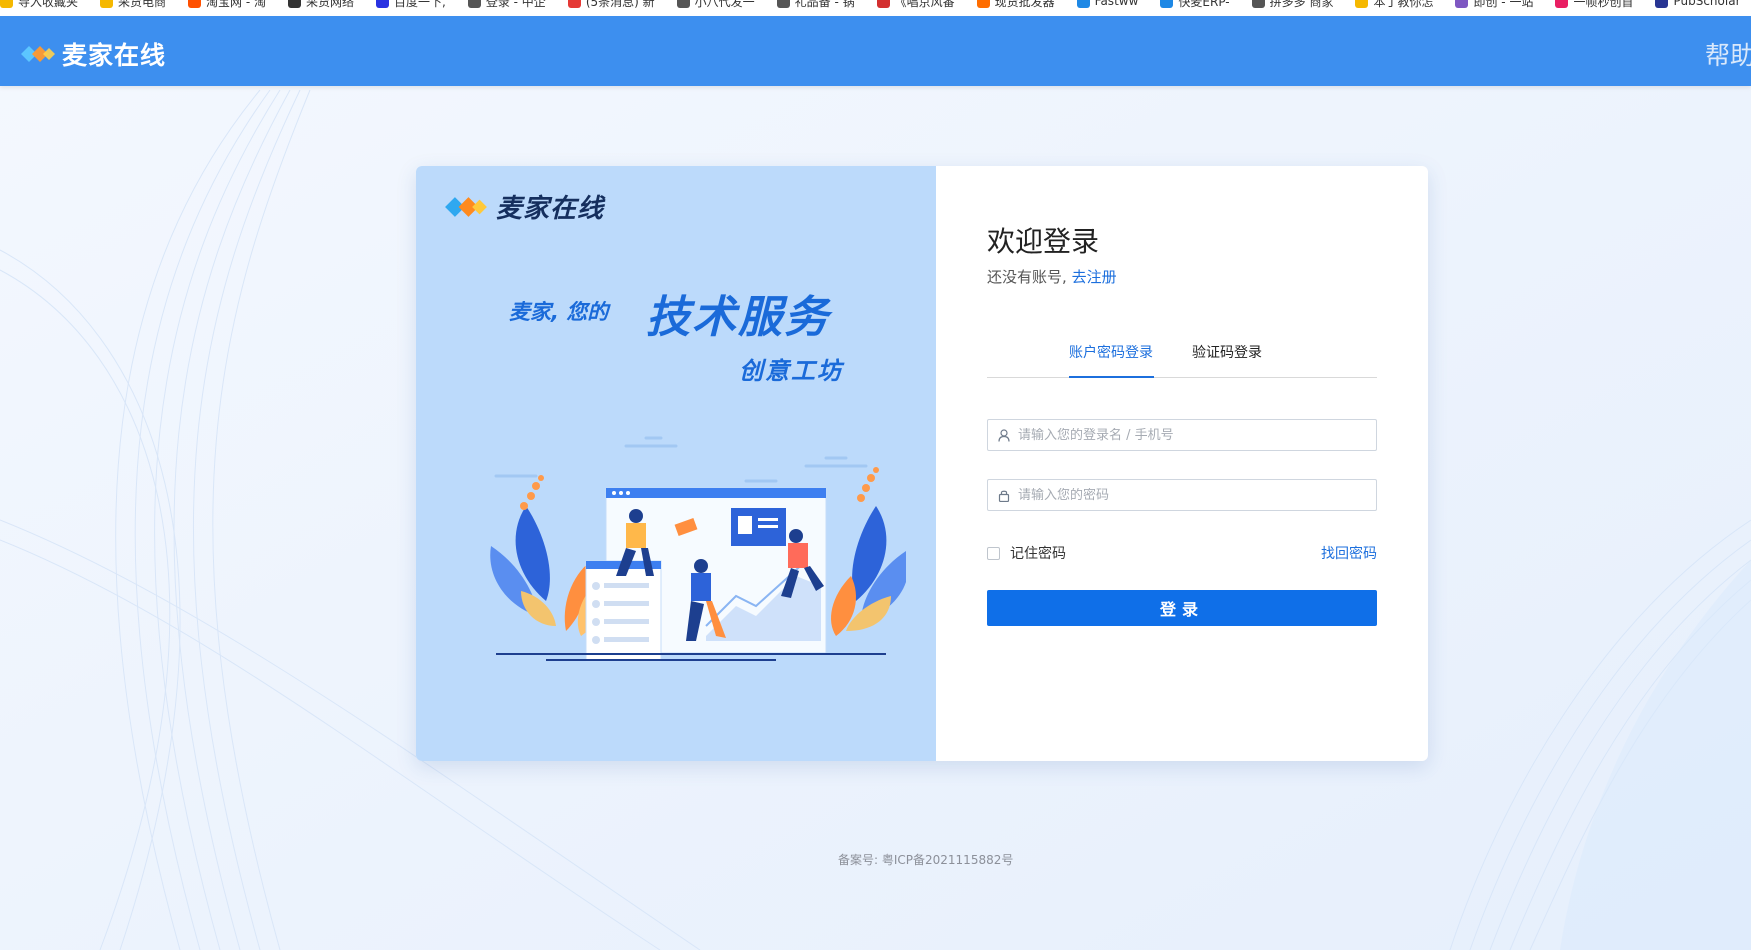 The image size is (1751, 950). I want to click on bookmark-label: 礼品备 - 锅, so click(824, 4).